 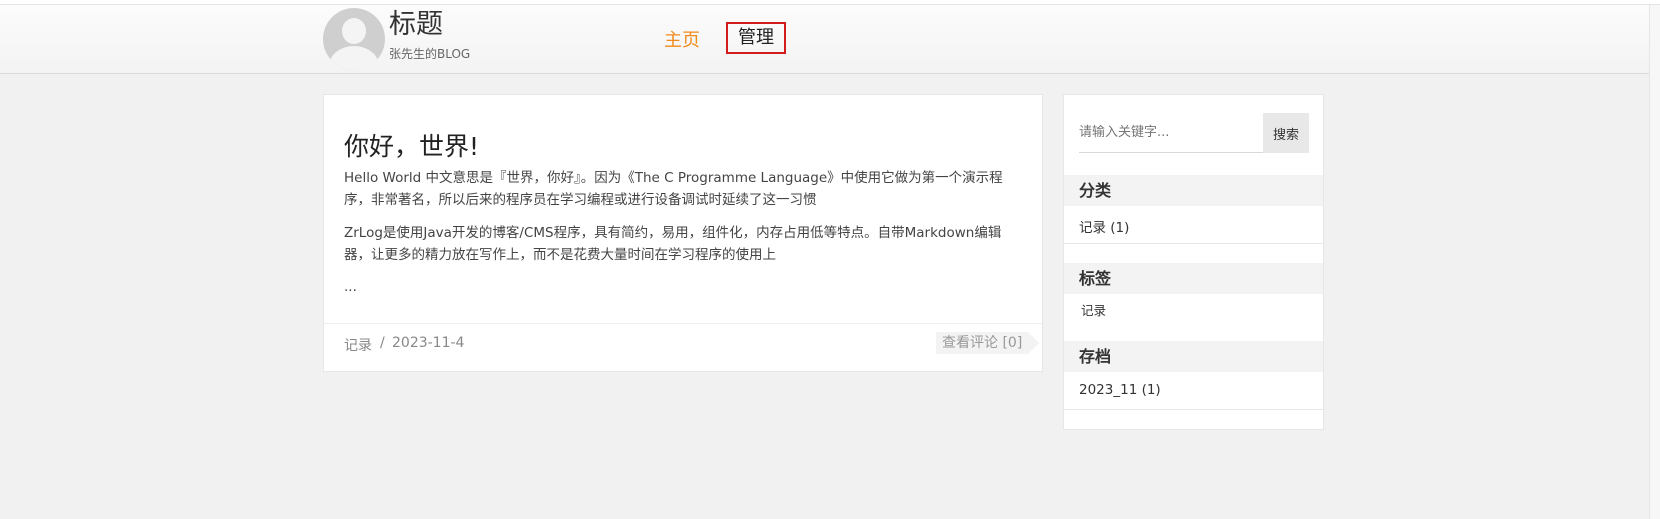 What do you see at coordinates (1286, 133) in the screenshot?
I see `search-button: 搜索` at bounding box center [1286, 133].